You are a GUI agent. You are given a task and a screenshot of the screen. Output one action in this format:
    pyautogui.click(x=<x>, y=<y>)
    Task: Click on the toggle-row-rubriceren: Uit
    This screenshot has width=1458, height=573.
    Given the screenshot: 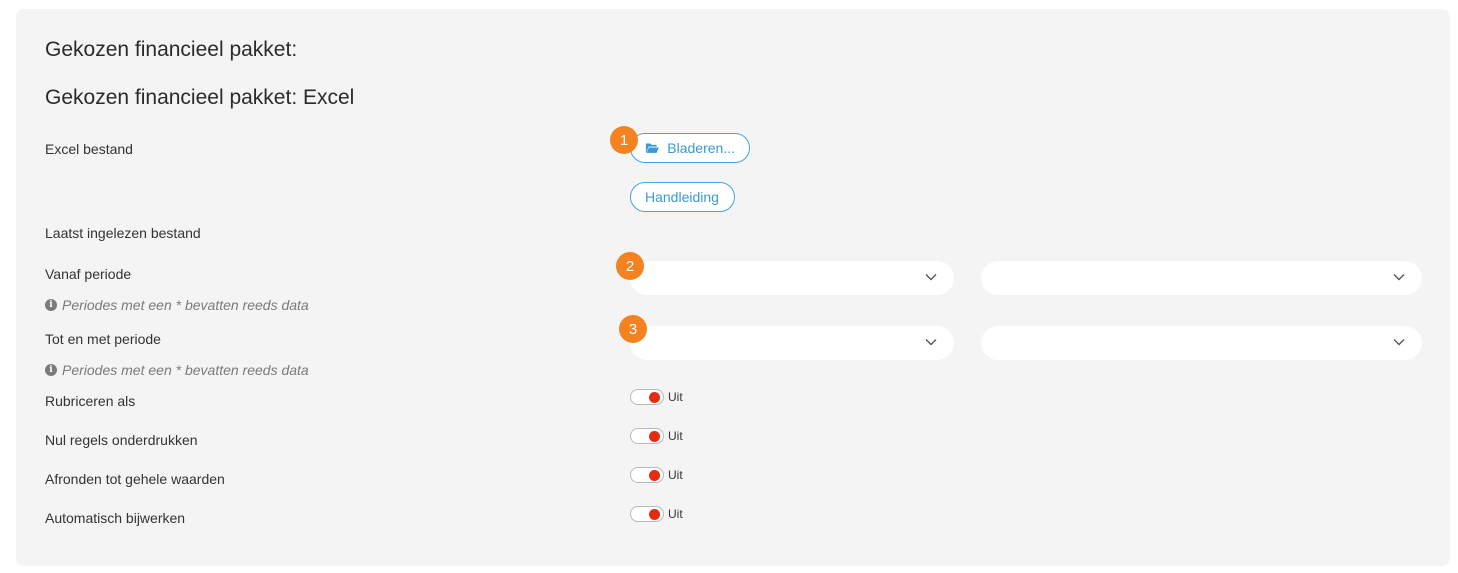 What is the action you would take?
    pyautogui.click(x=656, y=397)
    